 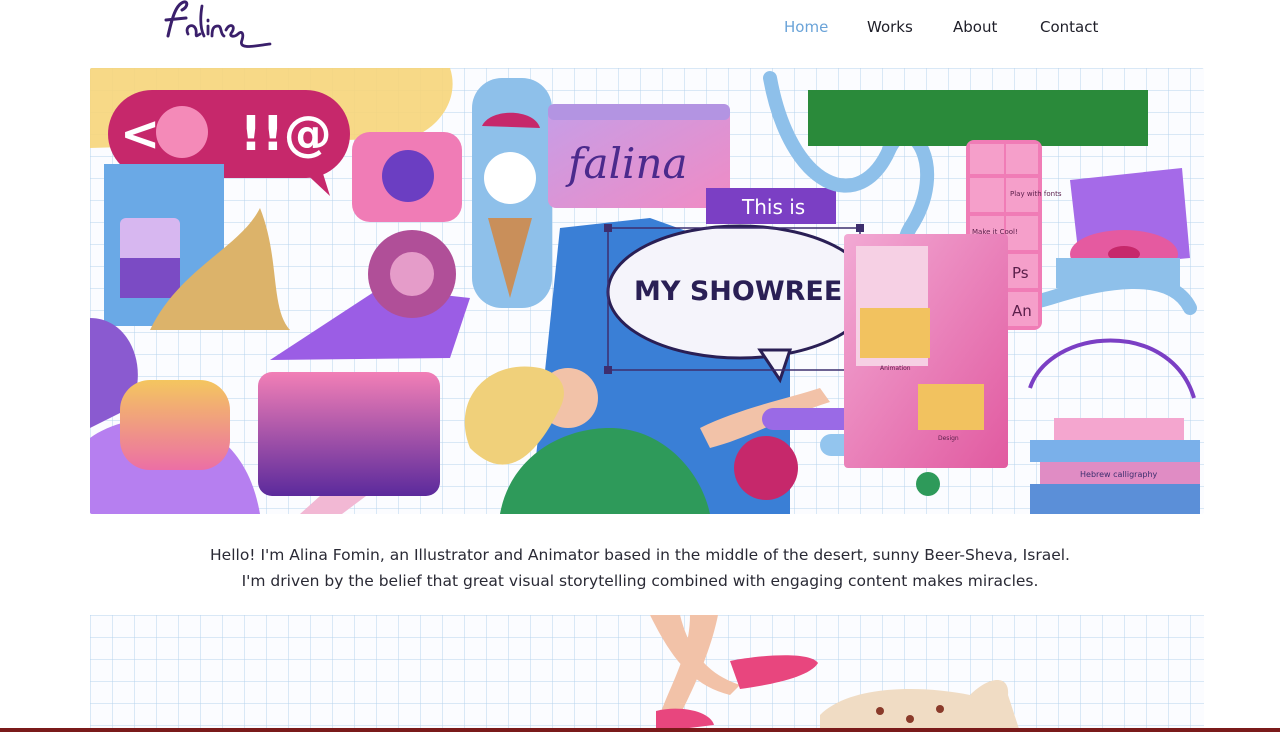 I want to click on main-nav: Home Works About Contact, so click(x=640, y=27).